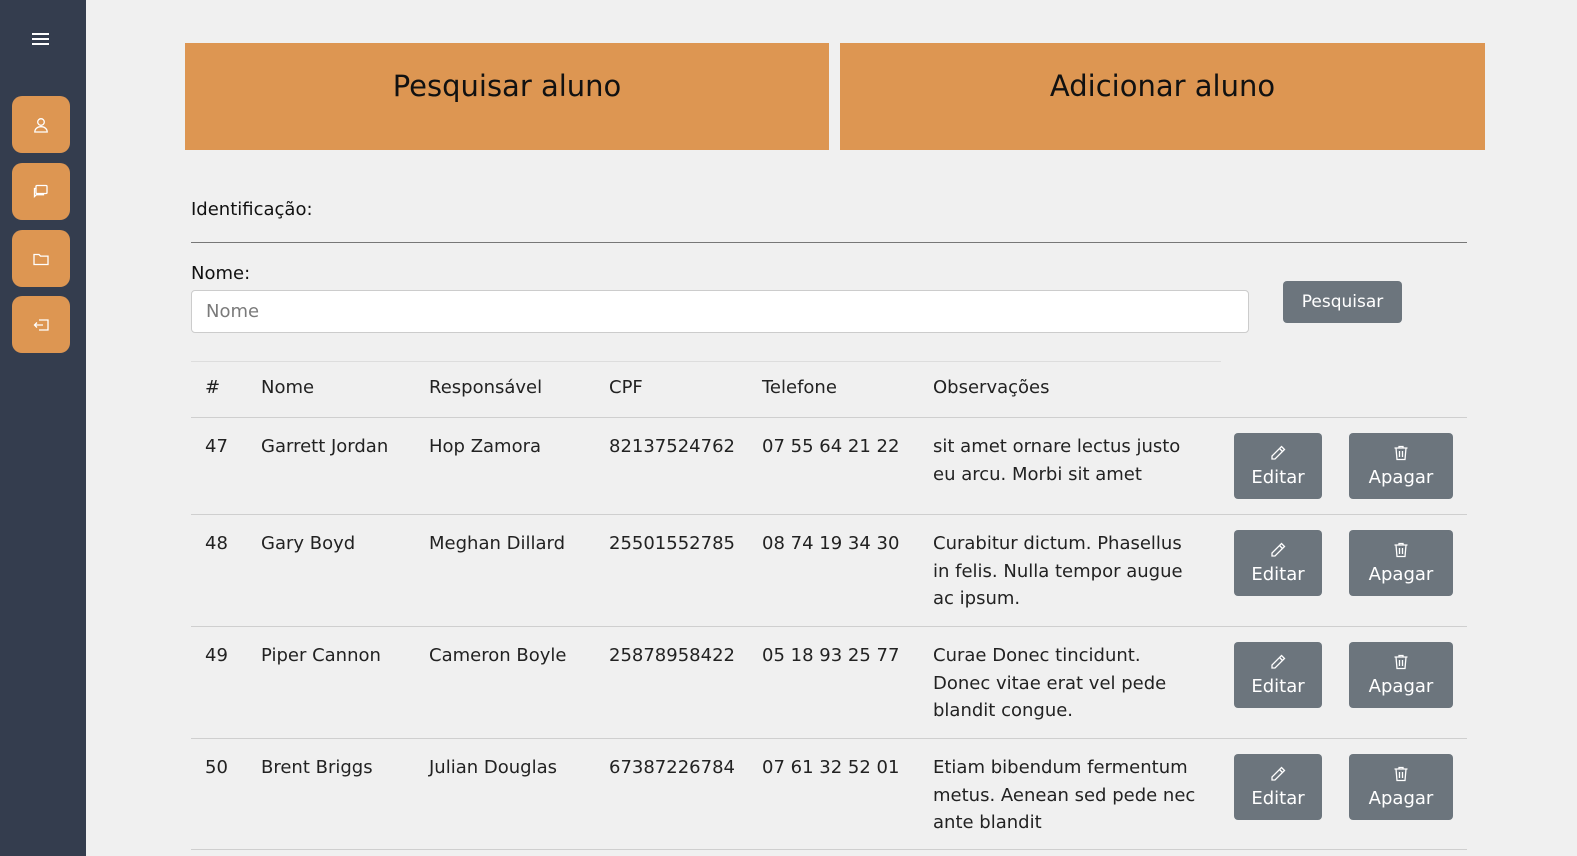  What do you see at coordinates (831, 767) in the screenshot?
I see `cell-phone: 07 61 32 52 01` at bounding box center [831, 767].